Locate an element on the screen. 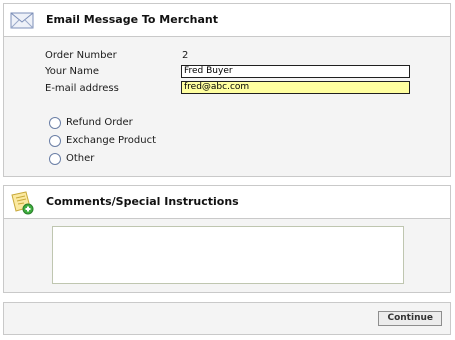  order-number-label: Order Number is located at coordinates (81, 55).